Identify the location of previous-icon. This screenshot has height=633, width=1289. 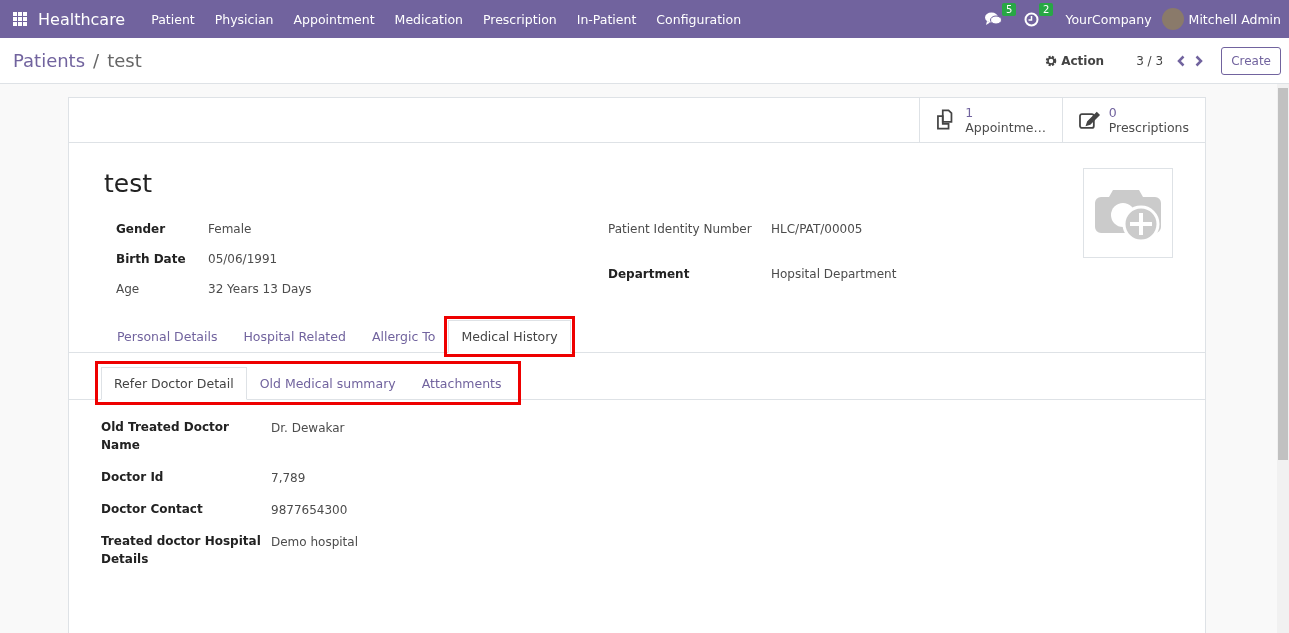
(1181, 60).